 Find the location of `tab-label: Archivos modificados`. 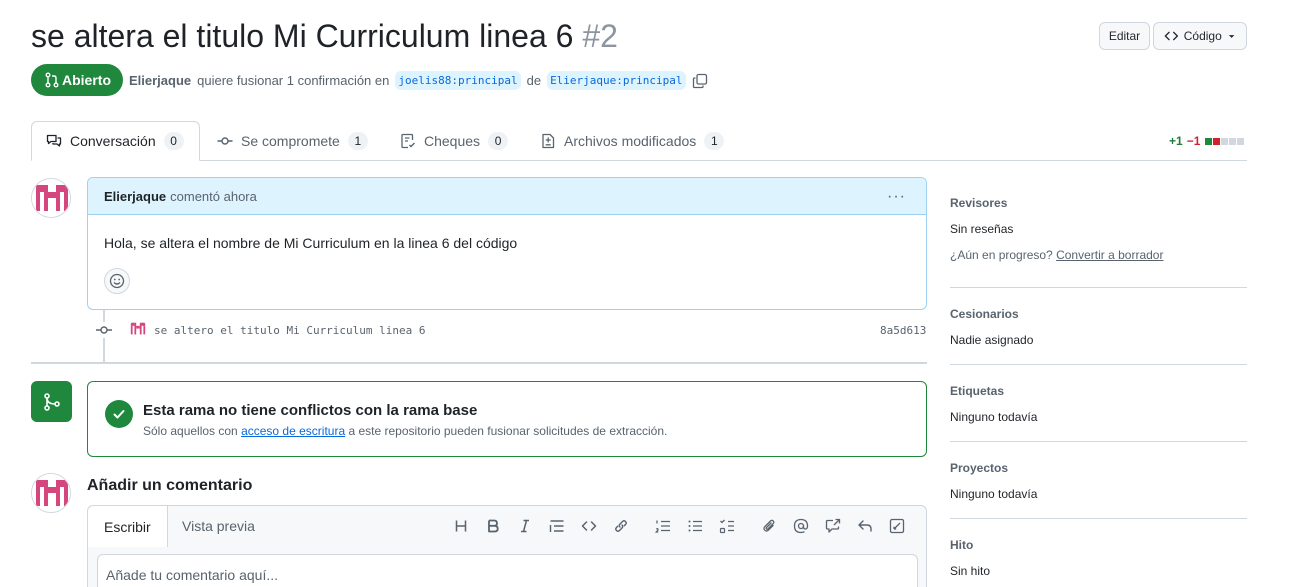

tab-label: Archivos modificados is located at coordinates (630, 141).